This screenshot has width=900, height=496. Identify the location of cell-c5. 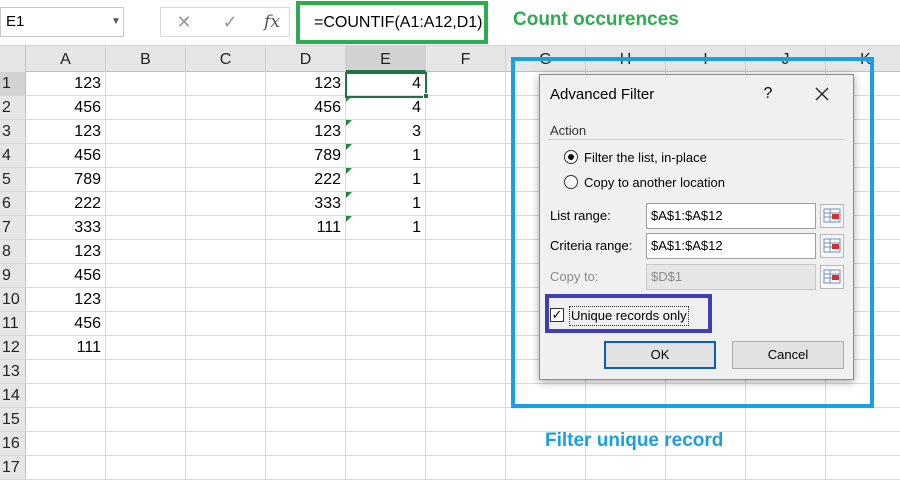
(226, 180).